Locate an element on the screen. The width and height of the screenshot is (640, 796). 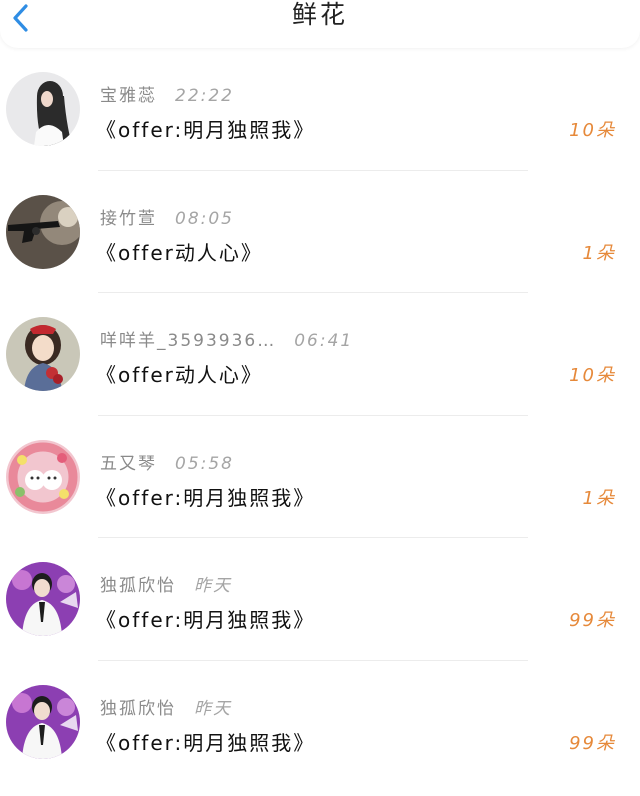
send-time: 08:05 is located at coordinates (204, 218).